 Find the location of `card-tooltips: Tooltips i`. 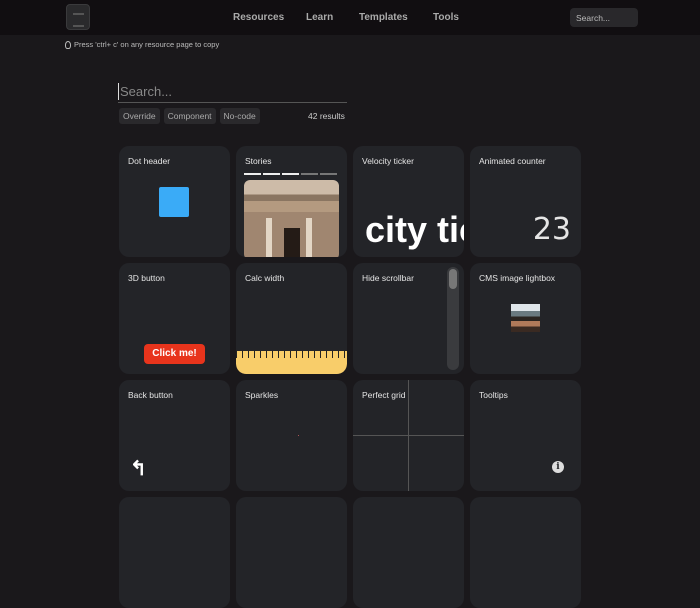

card-tooltips: Tooltips i is located at coordinates (525, 435).